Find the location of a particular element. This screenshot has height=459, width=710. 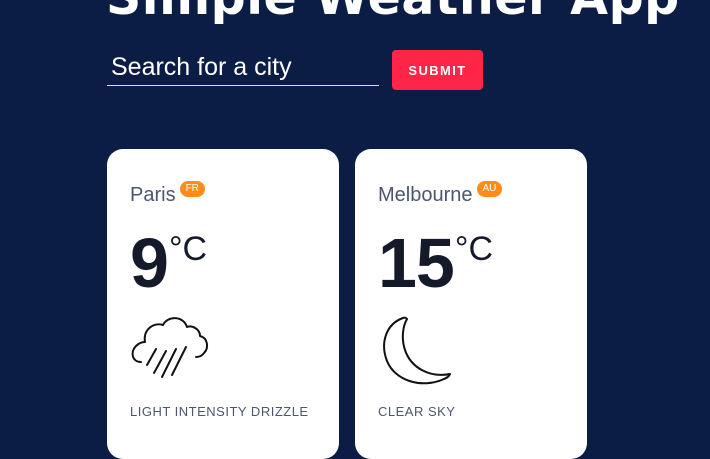

city-header: Paris FR is located at coordinates (167, 194).